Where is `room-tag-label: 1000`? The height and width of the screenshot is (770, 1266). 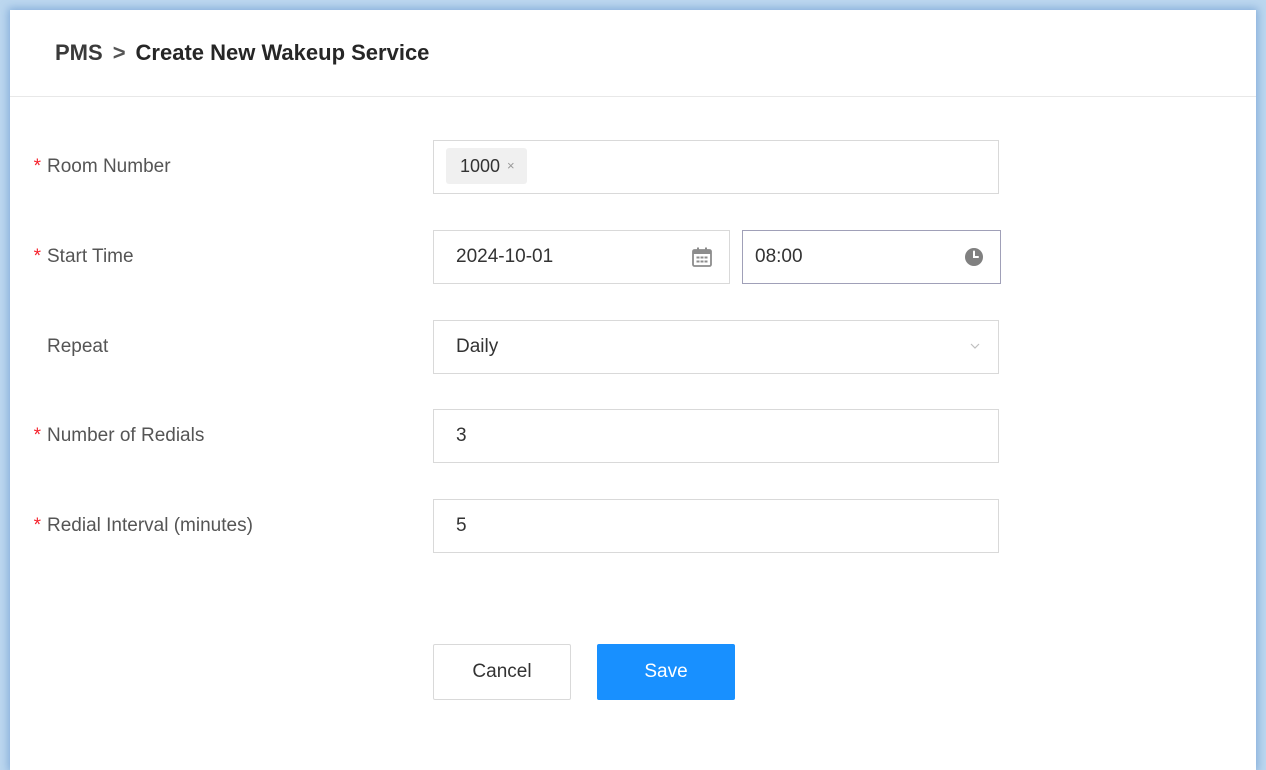 room-tag-label: 1000 is located at coordinates (480, 166).